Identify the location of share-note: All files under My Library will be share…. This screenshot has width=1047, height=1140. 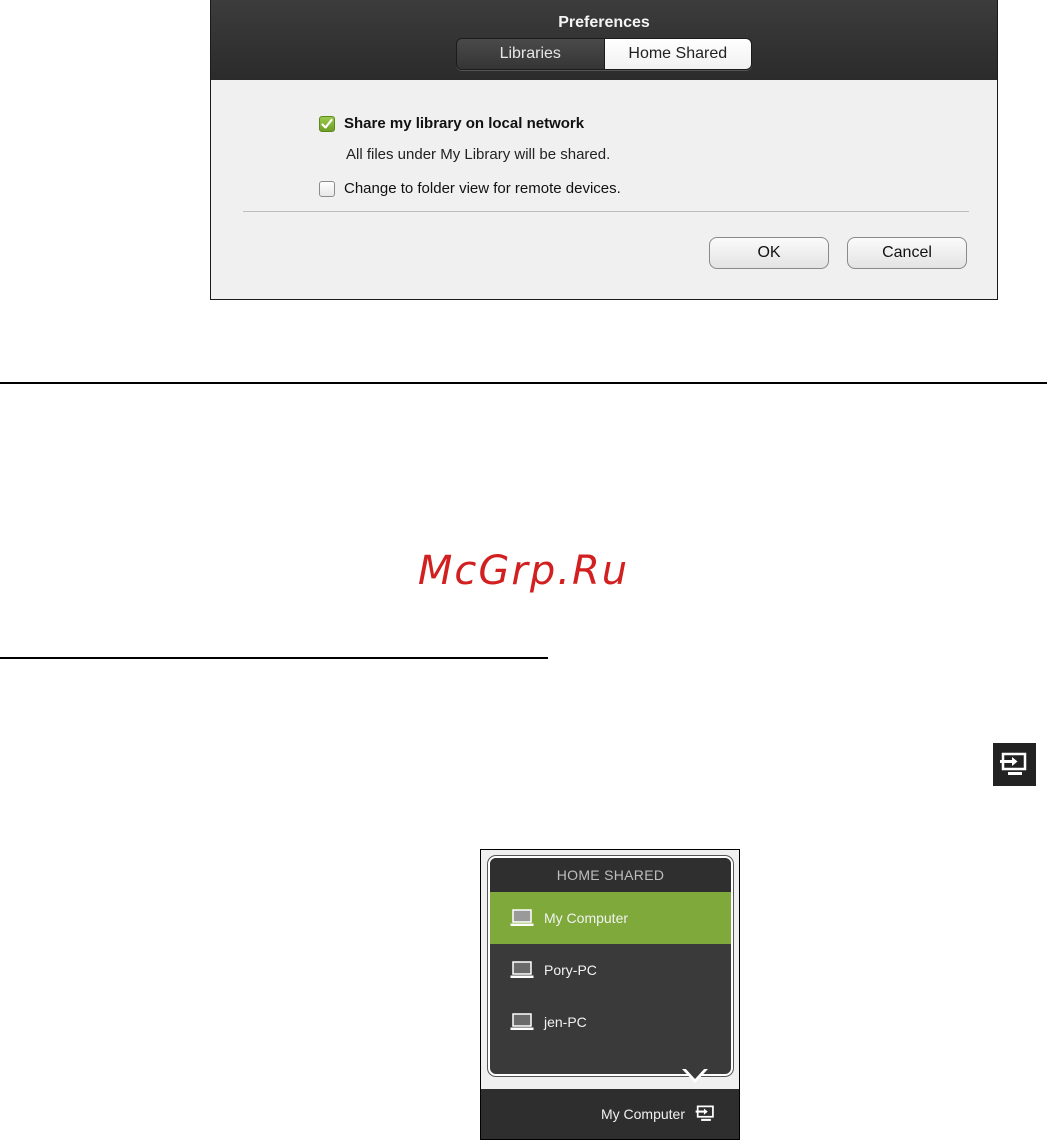
(478, 154).